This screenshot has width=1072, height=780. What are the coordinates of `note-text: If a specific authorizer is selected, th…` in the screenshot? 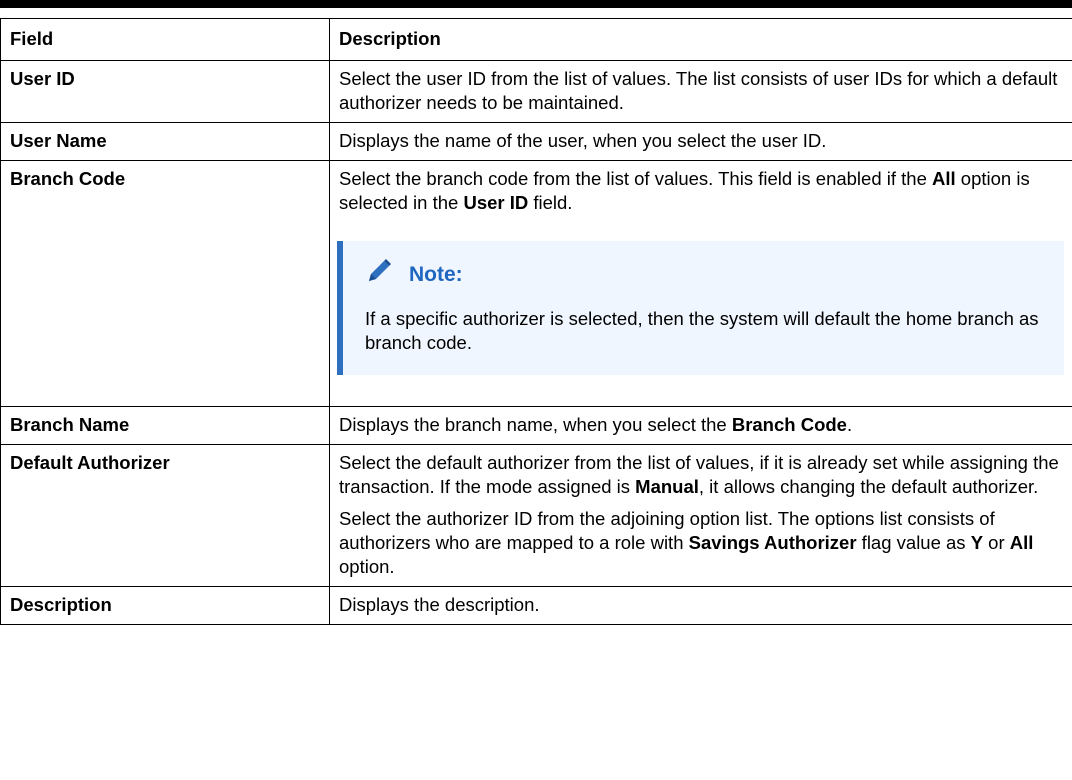 It's located at (702, 330).